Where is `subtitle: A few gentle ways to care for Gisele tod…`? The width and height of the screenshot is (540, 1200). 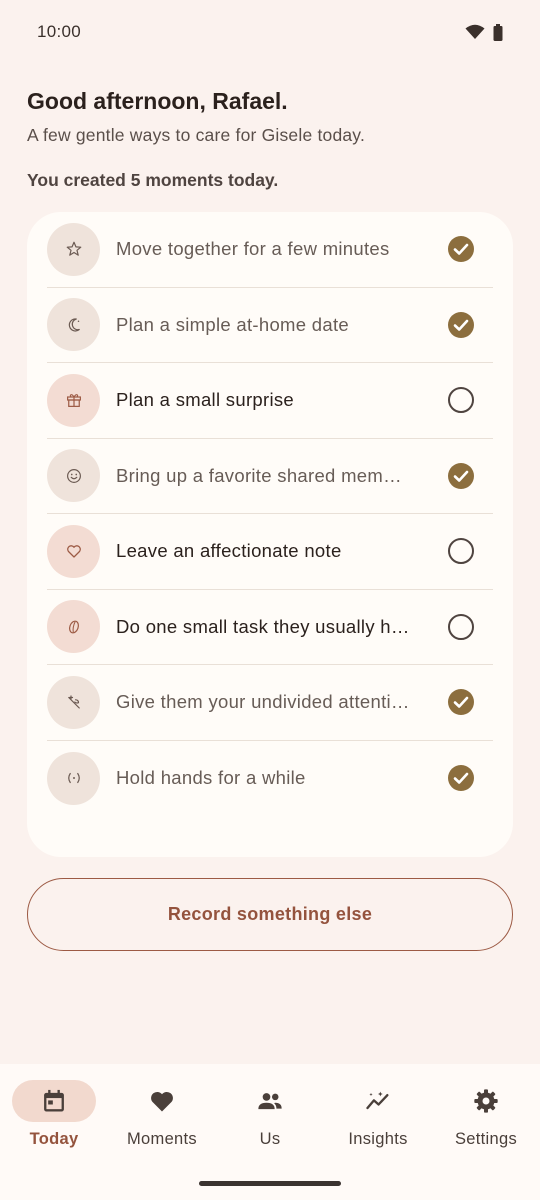
subtitle: A few gentle ways to care for Gisele tod… is located at coordinates (196, 135).